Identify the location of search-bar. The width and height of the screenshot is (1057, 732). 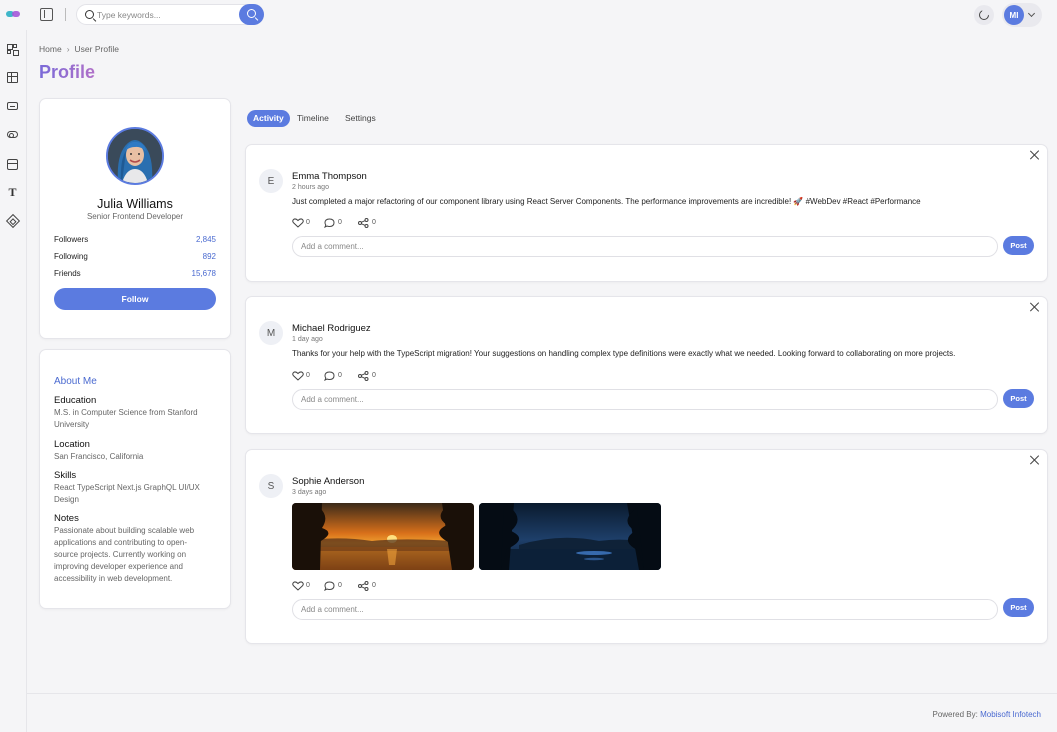
(170, 14).